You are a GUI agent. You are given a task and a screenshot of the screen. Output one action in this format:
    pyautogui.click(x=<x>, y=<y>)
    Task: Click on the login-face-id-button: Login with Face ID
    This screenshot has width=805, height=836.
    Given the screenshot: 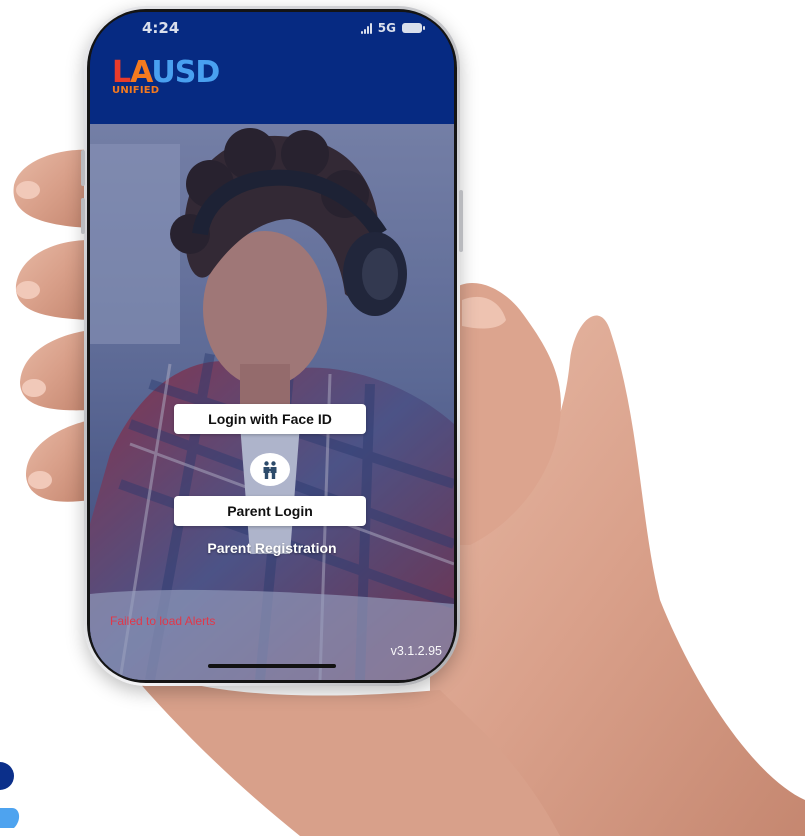 What is the action you would take?
    pyautogui.click(x=270, y=419)
    